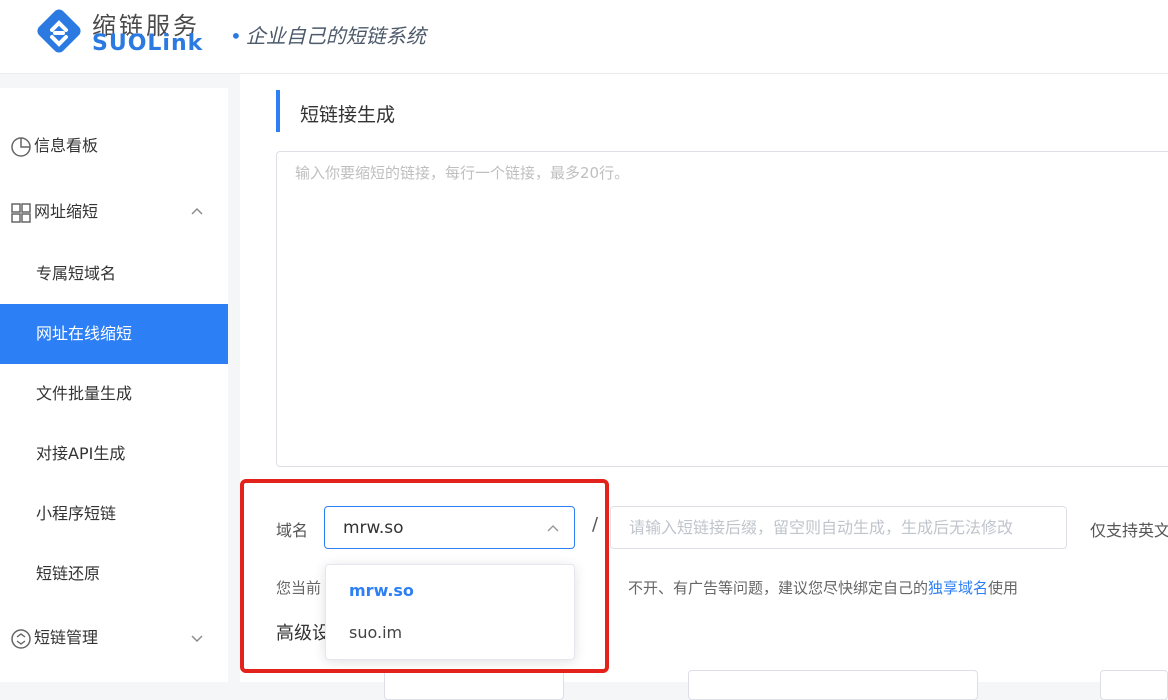  Describe the element at coordinates (21, 639) in the screenshot. I see `link-manage-icon` at that location.